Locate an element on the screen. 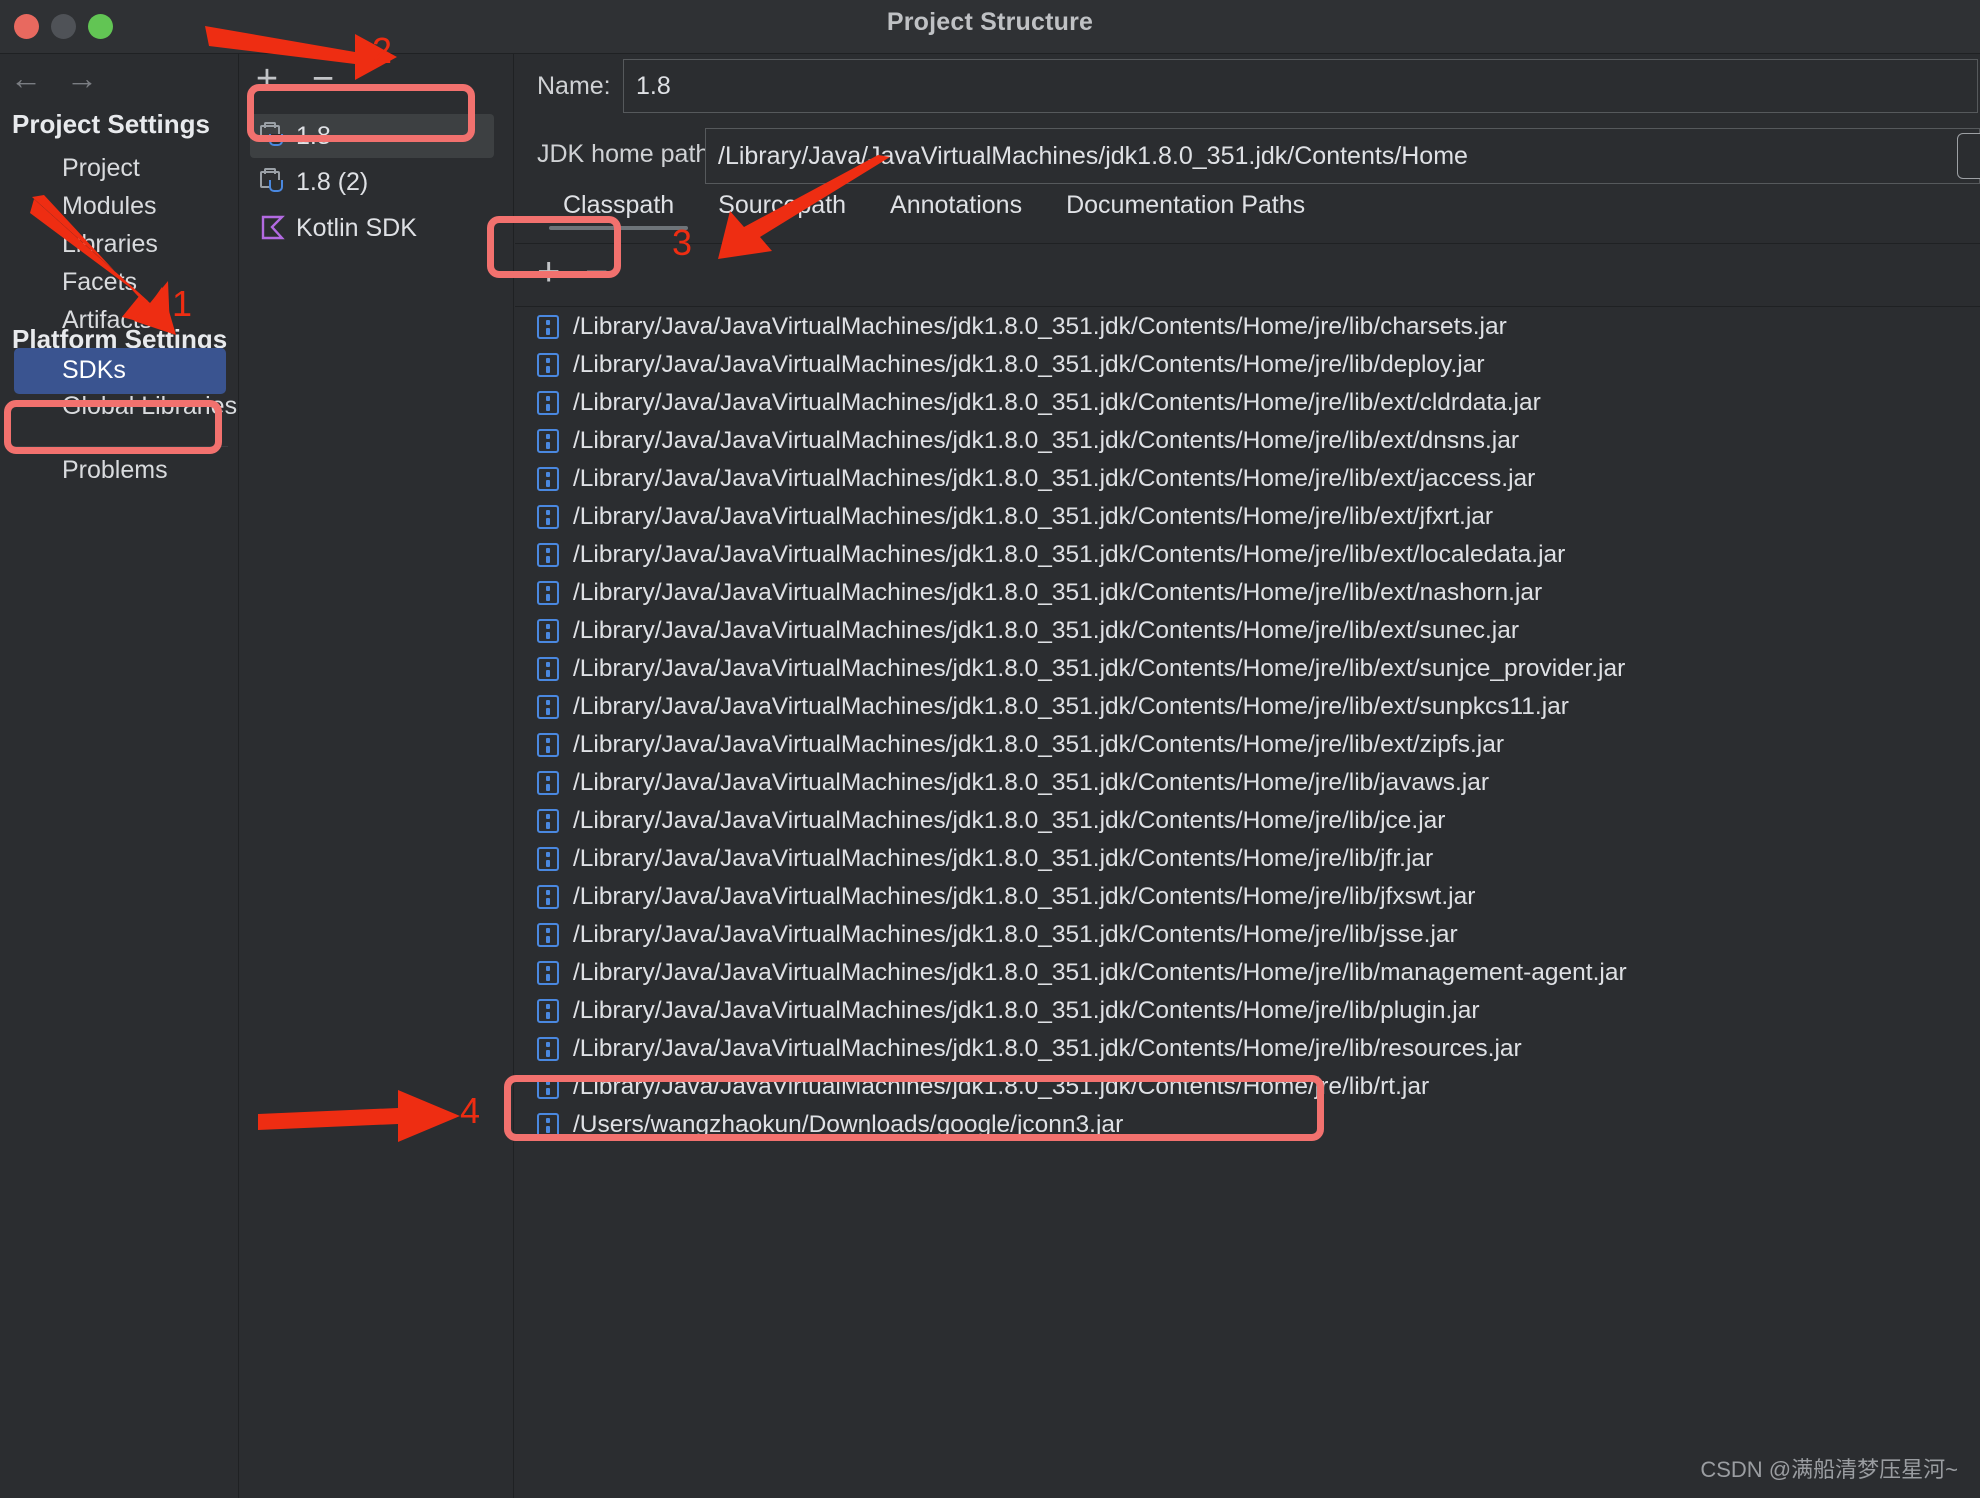  kotlin-icon is located at coordinates (273, 228).